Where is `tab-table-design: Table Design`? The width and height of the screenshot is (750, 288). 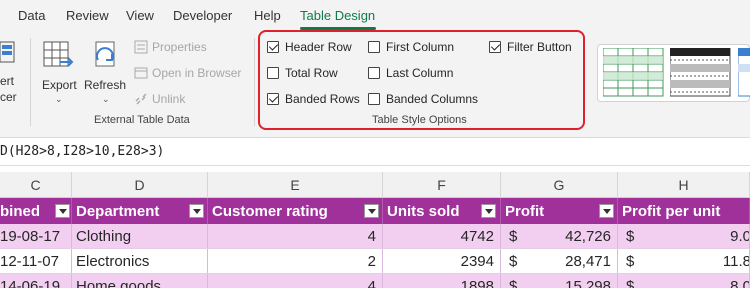
tab-table-design: Table Design is located at coordinates (337, 15).